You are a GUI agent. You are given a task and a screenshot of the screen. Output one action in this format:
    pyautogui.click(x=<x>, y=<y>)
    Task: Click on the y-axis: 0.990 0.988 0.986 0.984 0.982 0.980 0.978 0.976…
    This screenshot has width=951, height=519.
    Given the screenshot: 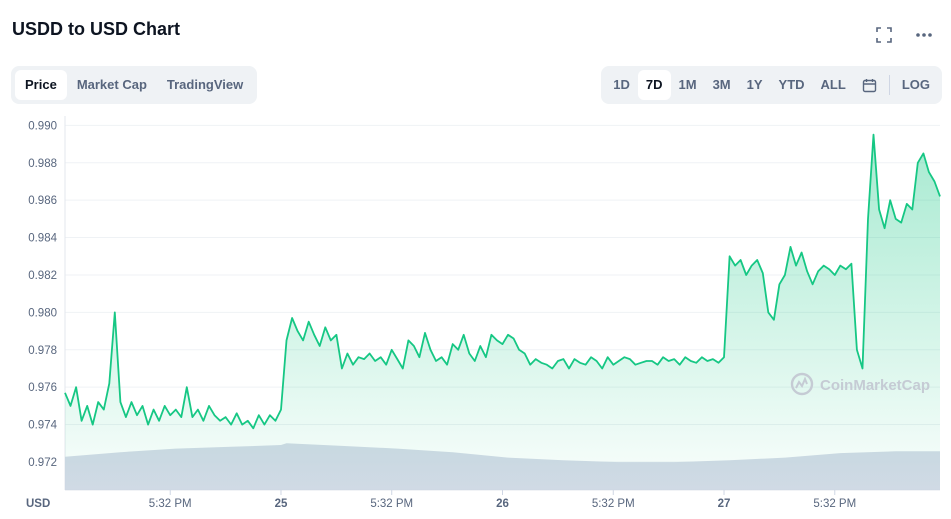 What is the action you would take?
    pyautogui.click(x=42, y=294)
    